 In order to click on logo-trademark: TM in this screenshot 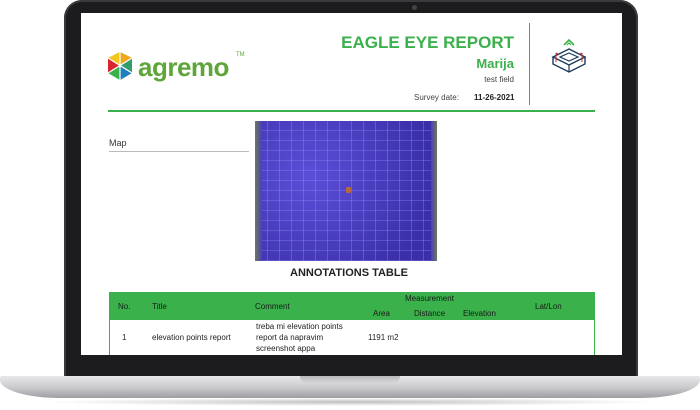, I will do `click(240, 55)`.